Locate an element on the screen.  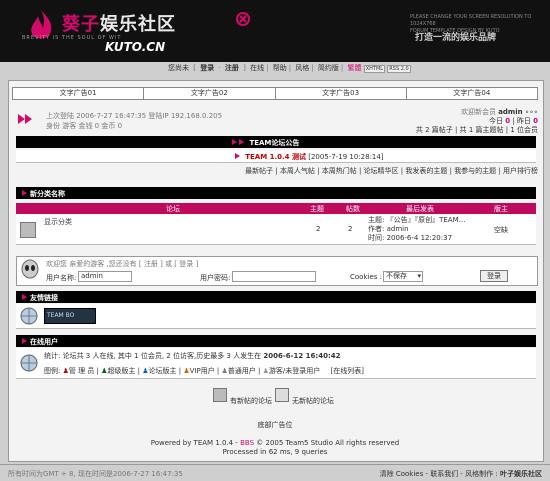
copyright: © 2005 Team5 Studio All rights reserved is located at coordinates (328, 443).